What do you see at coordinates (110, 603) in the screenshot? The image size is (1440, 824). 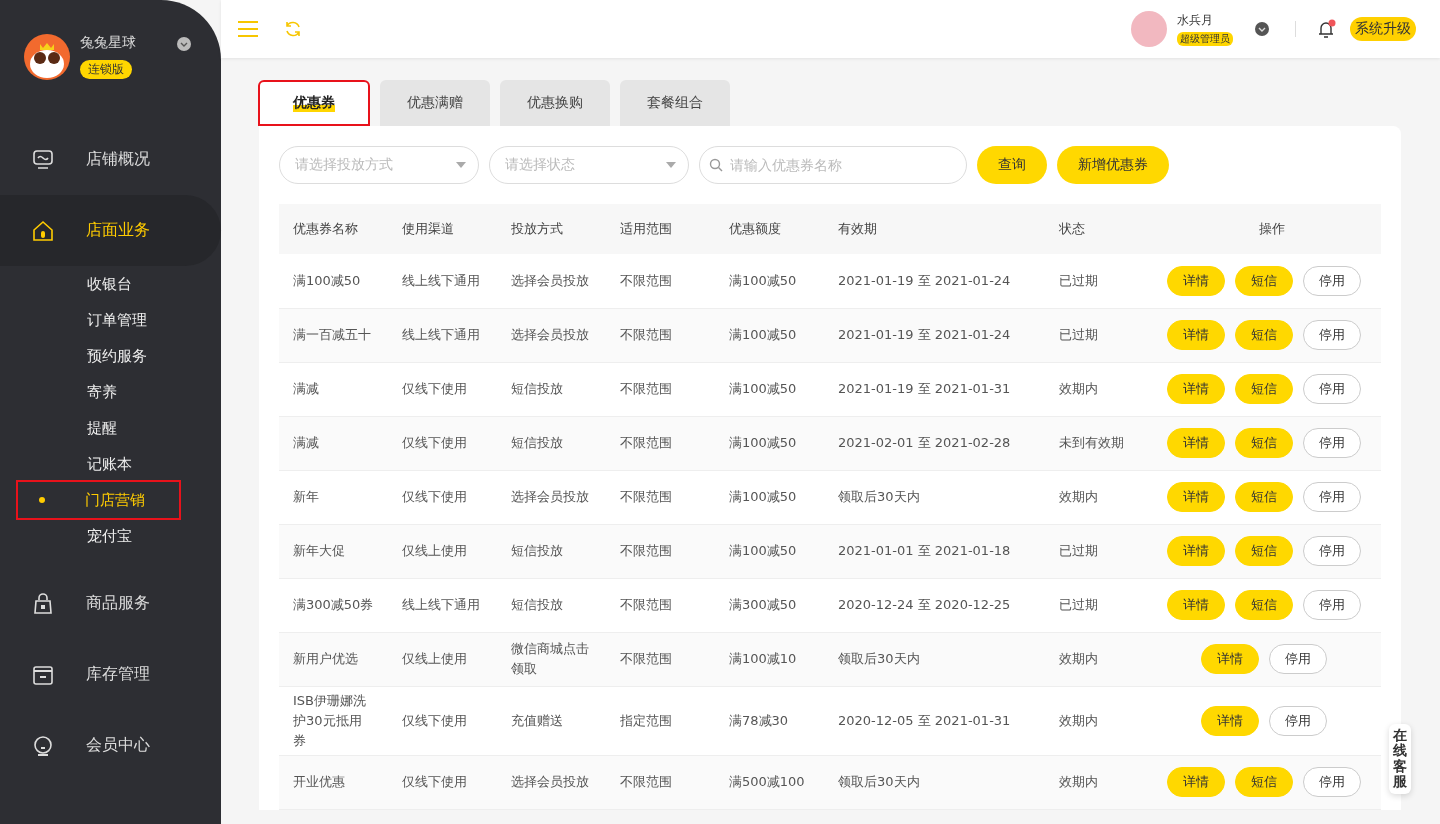 I see `nav-item: 商品服务` at bounding box center [110, 603].